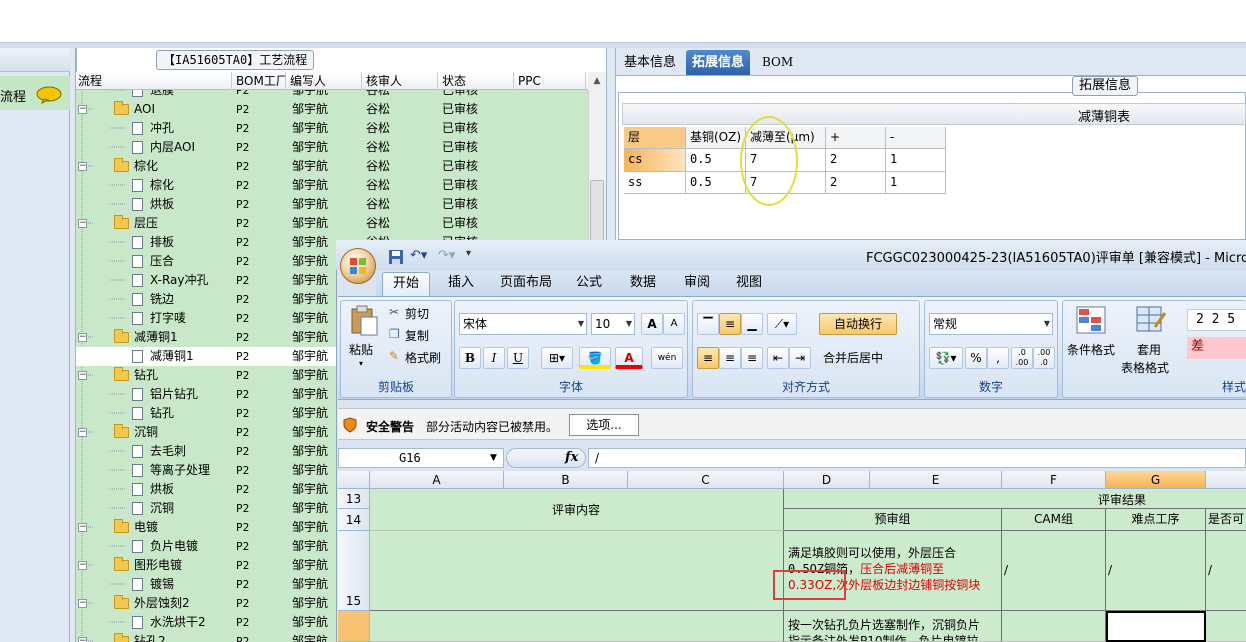 The height and width of the screenshot is (642, 1246). What do you see at coordinates (354, 499) in the screenshot?
I see `row-header-13: 13` at bounding box center [354, 499].